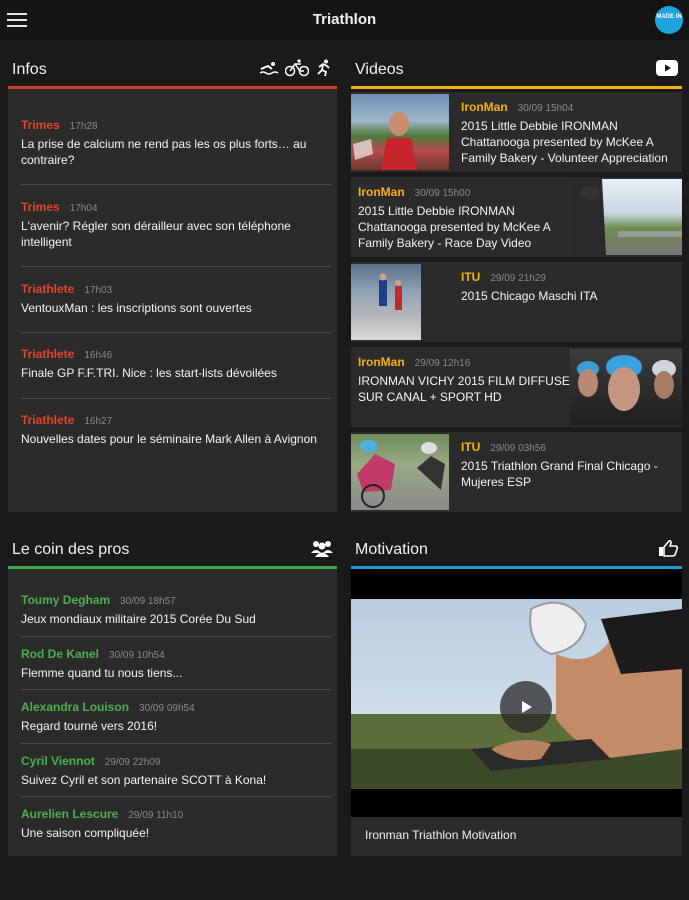 The image size is (689, 900). What do you see at coordinates (516, 87) in the screenshot?
I see `videos-accent-line` at bounding box center [516, 87].